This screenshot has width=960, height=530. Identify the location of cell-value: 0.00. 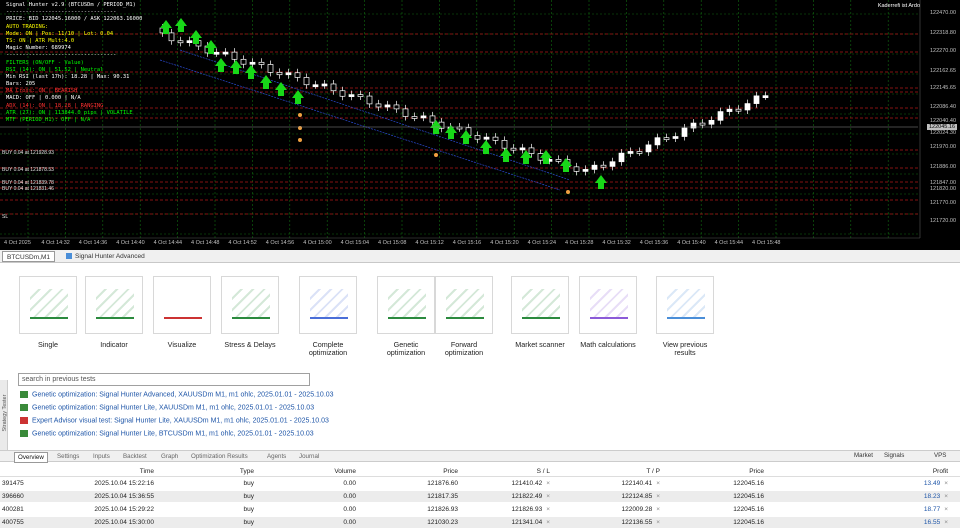
(349, 509).